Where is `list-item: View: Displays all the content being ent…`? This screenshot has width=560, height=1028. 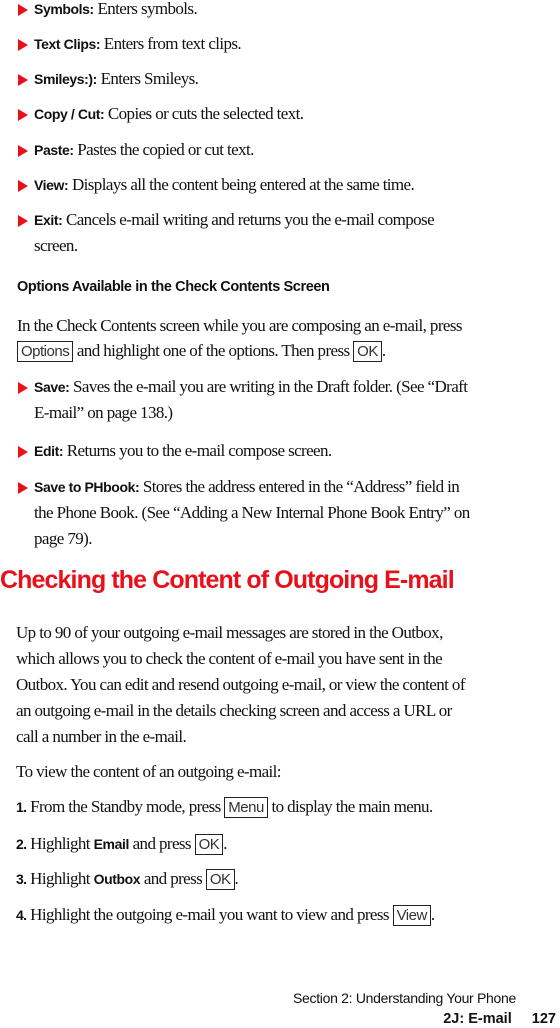
list-item: View: Displays all the content being ent… is located at coordinates (224, 184).